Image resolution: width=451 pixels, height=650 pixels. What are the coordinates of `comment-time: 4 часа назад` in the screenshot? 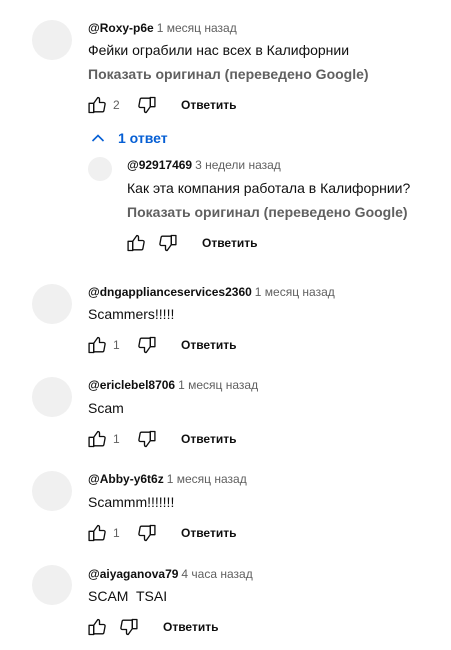 It's located at (216, 574).